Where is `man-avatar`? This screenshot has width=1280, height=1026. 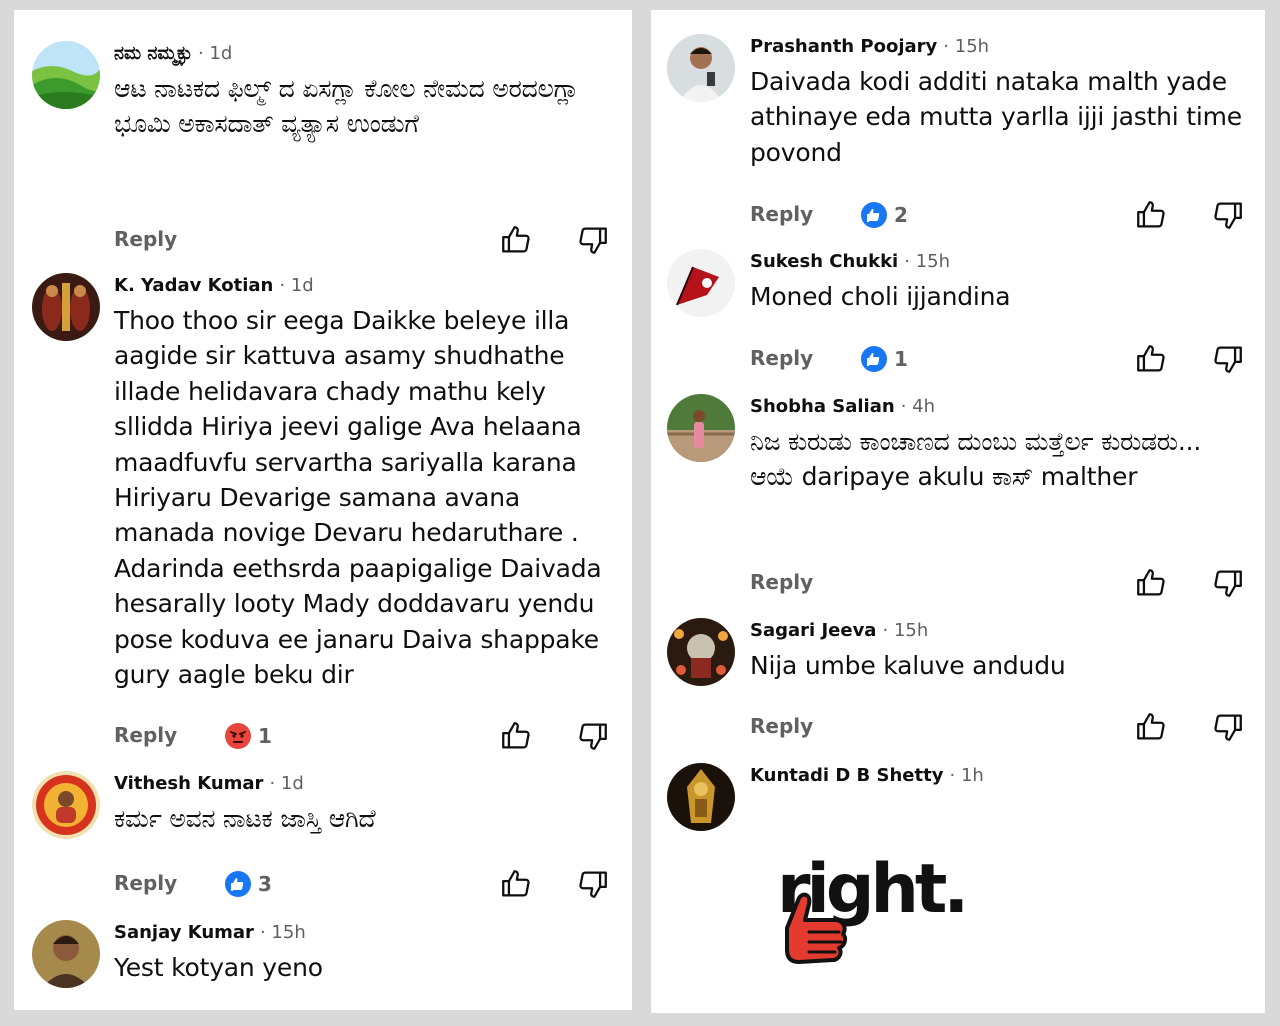
man-avatar is located at coordinates (66, 954).